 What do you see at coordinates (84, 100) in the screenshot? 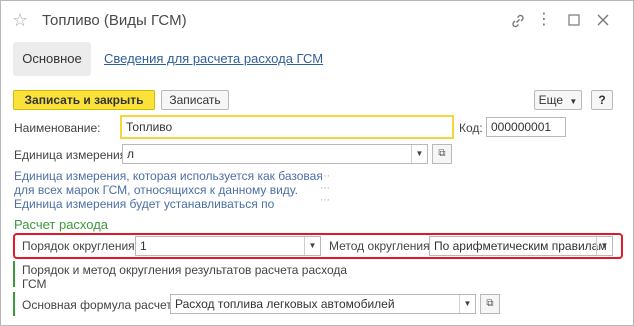
I see `save-and-close-button: Записать и закрыть` at bounding box center [84, 100].